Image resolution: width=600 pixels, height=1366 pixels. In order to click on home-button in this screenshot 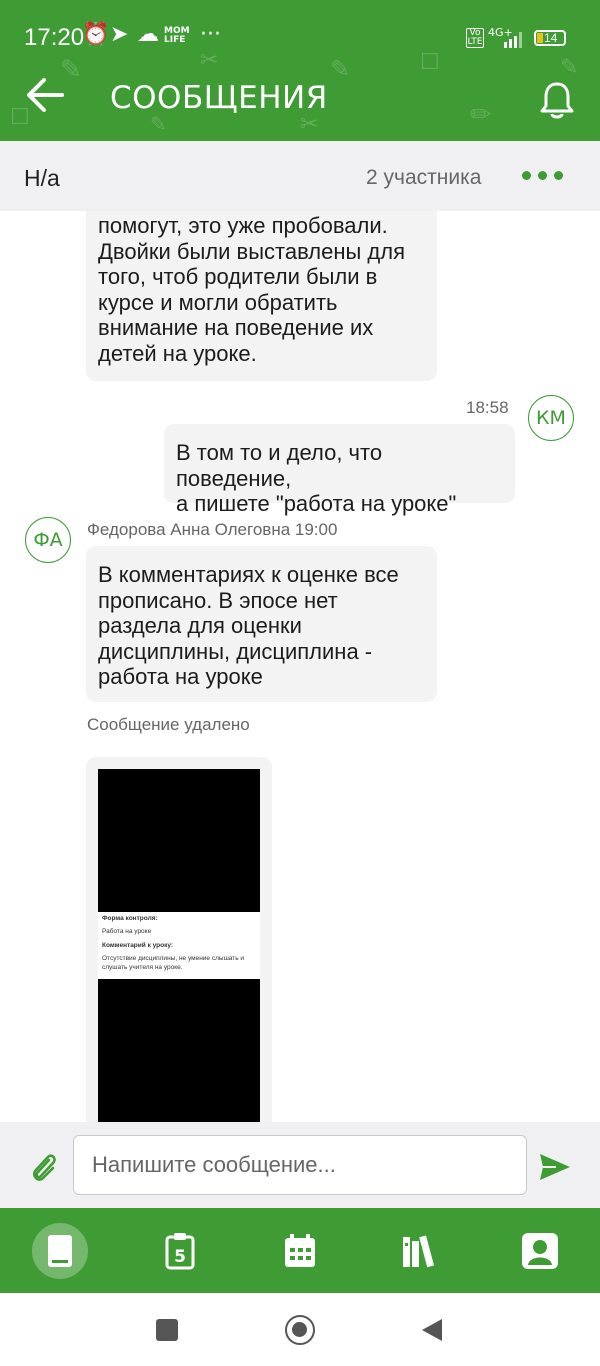, I will do `click(300, 1330)`.